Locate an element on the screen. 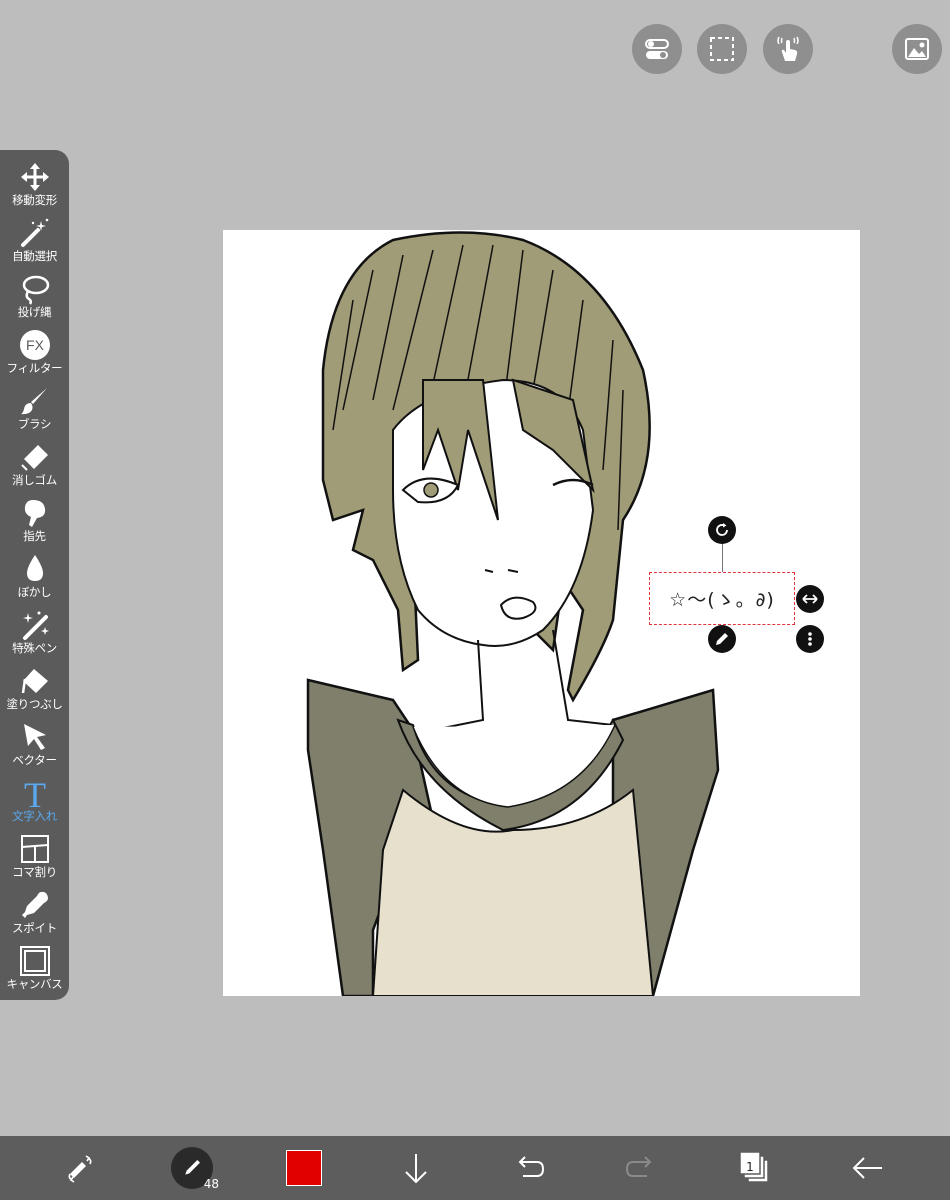 The width and height of the screenshot is (950, 1200). brush-icon is located at coordinates (33, 401).